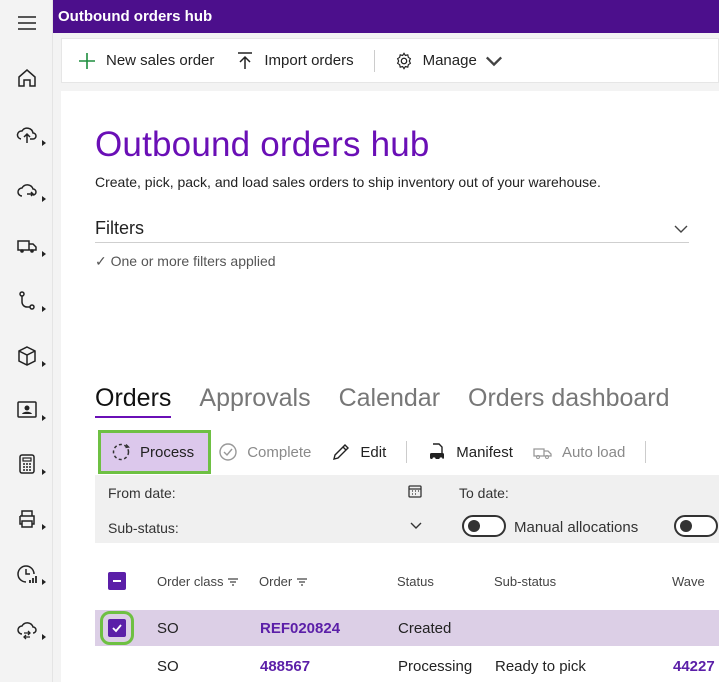 Image resolution: width=719 pixels, height=682 pixels. I want to click on plus-icon, so click(87, 60).